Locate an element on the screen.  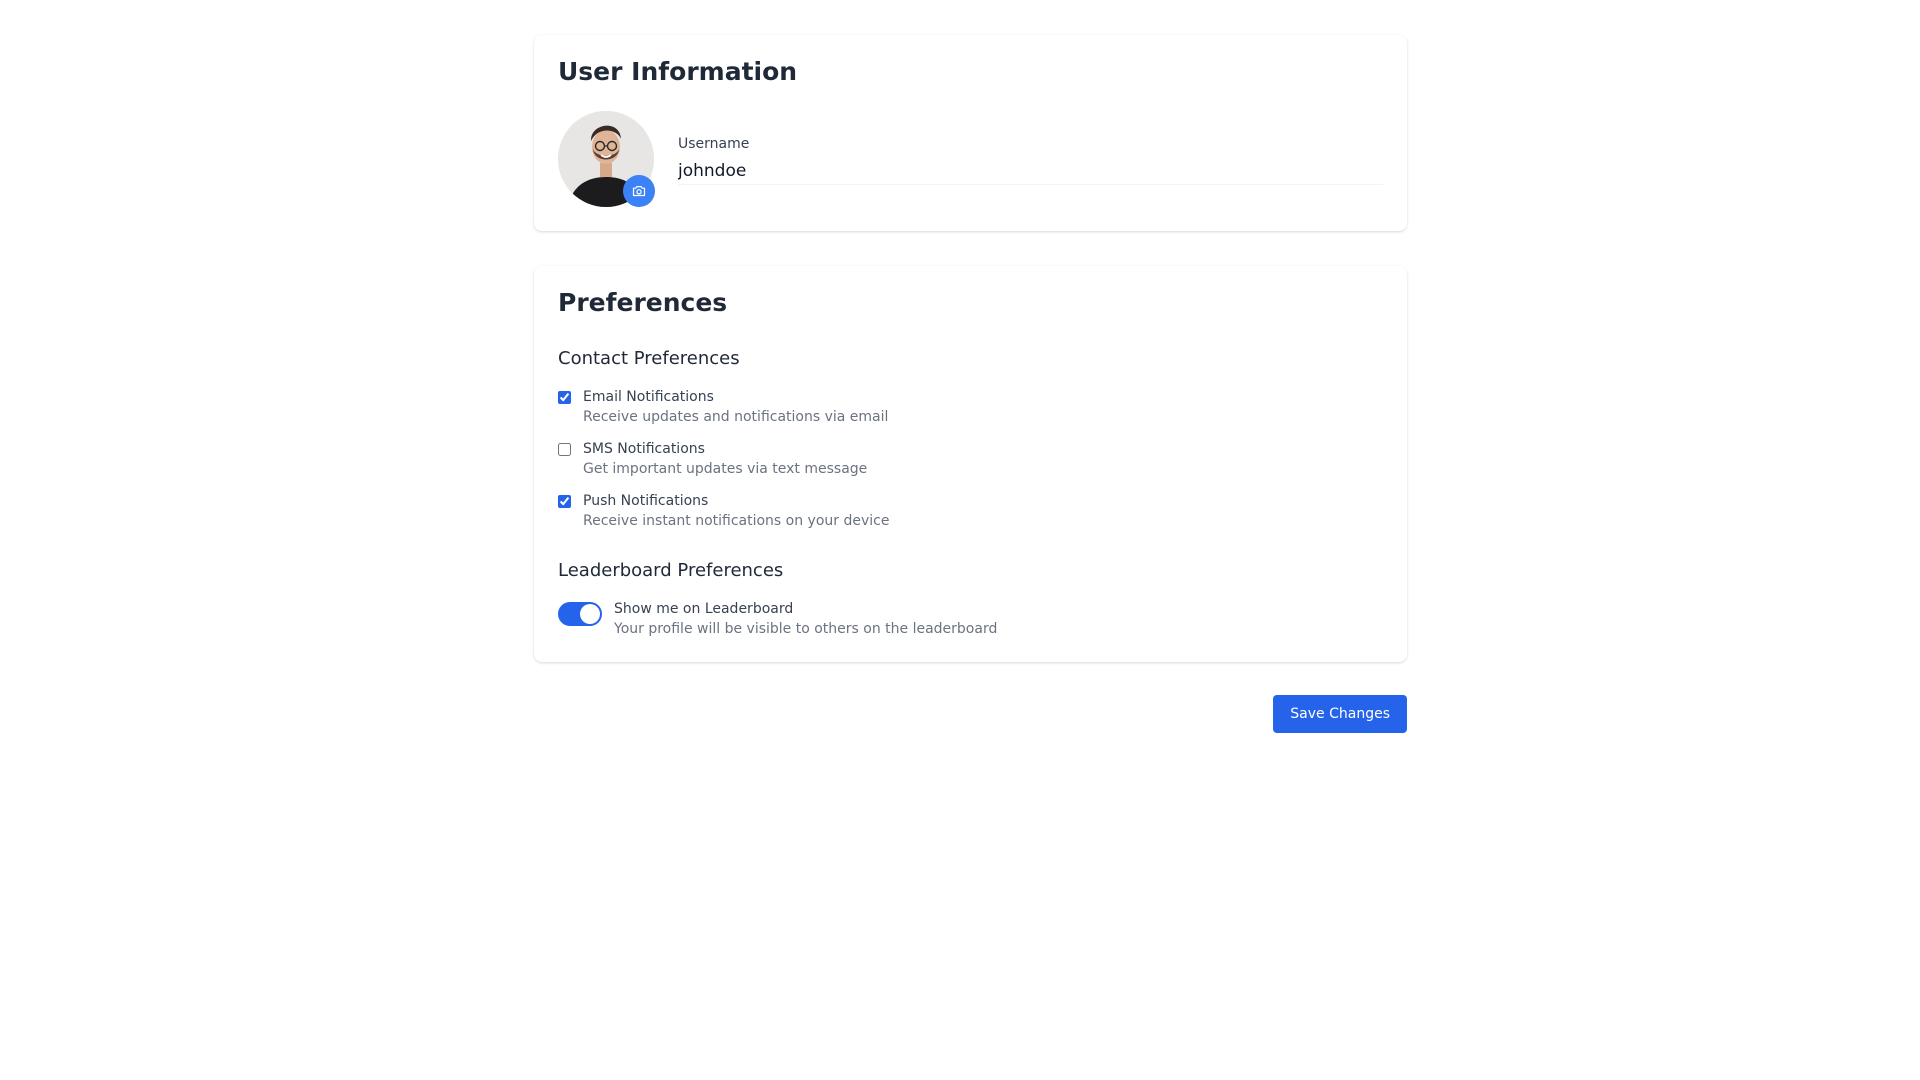
user-information-title: User Information is located at coordinates (678, 71).